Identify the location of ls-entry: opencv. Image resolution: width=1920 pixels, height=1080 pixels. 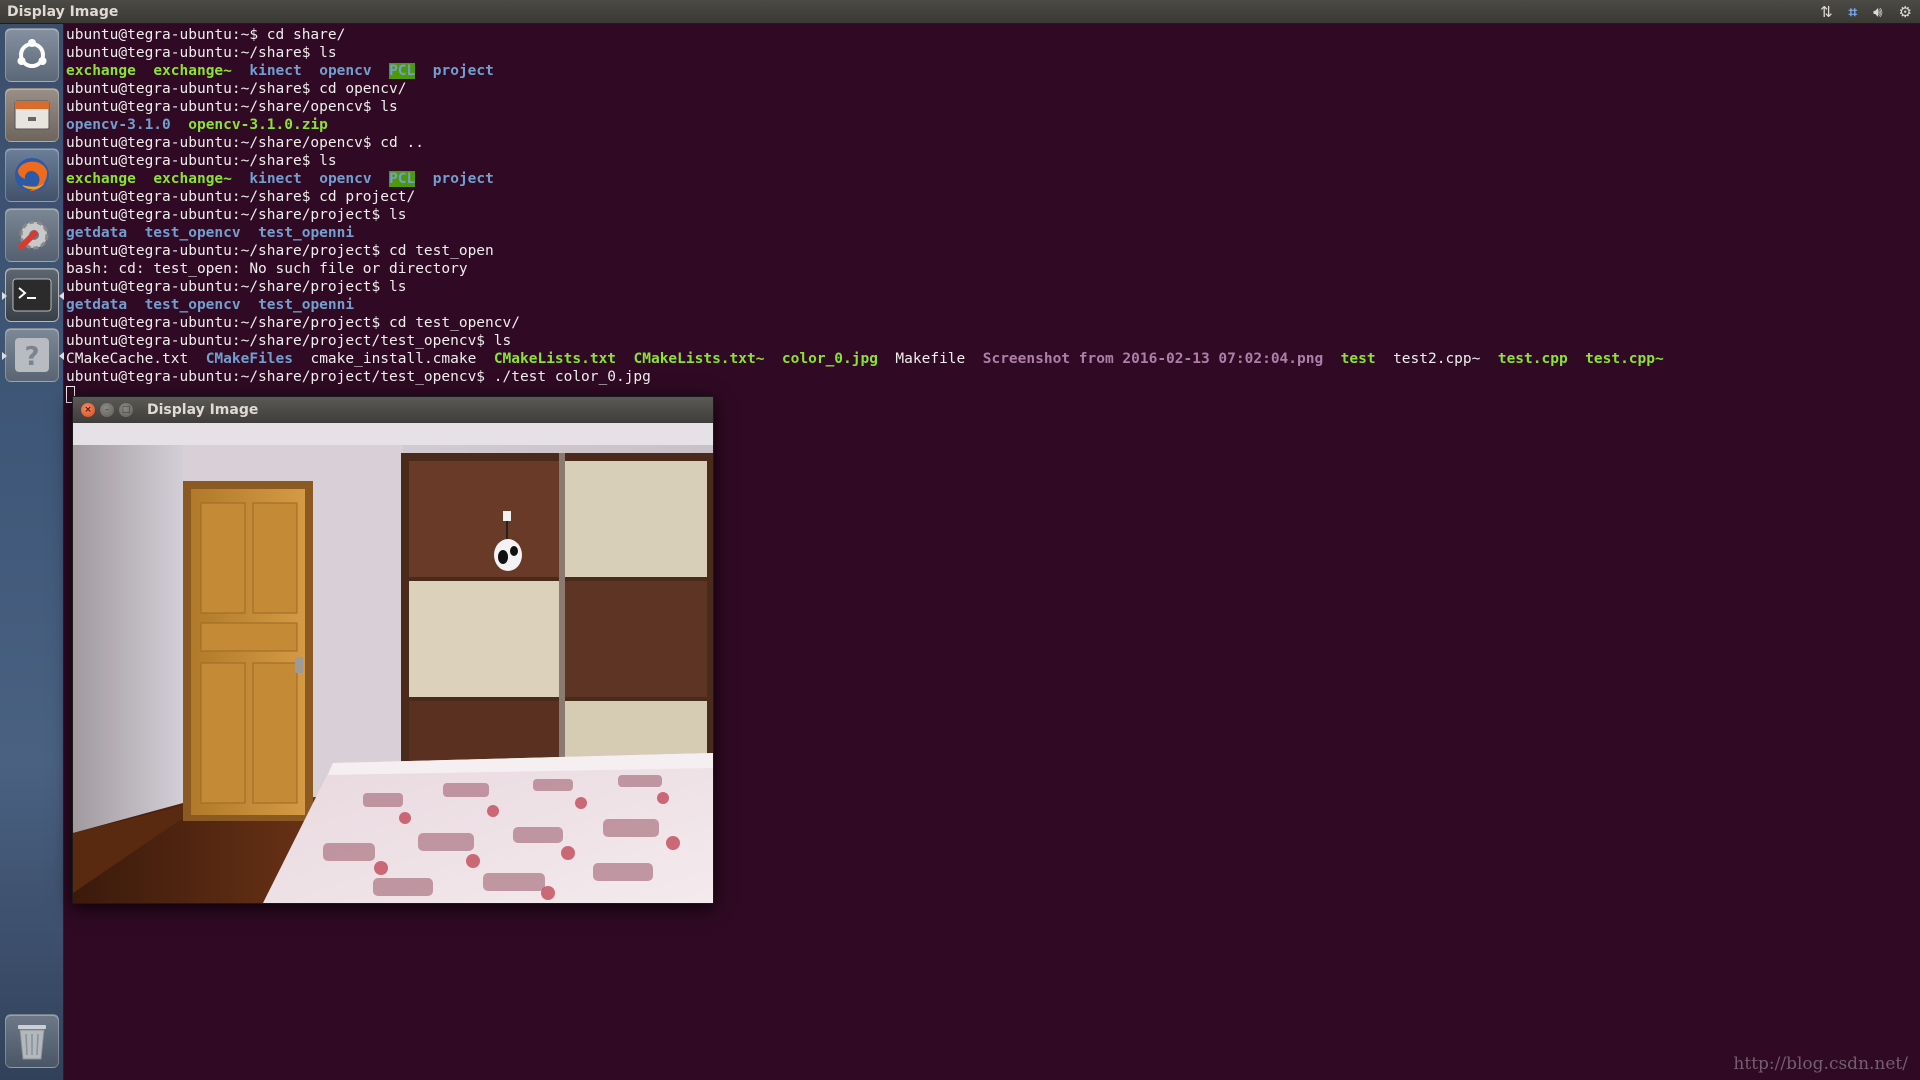
(345, 71).